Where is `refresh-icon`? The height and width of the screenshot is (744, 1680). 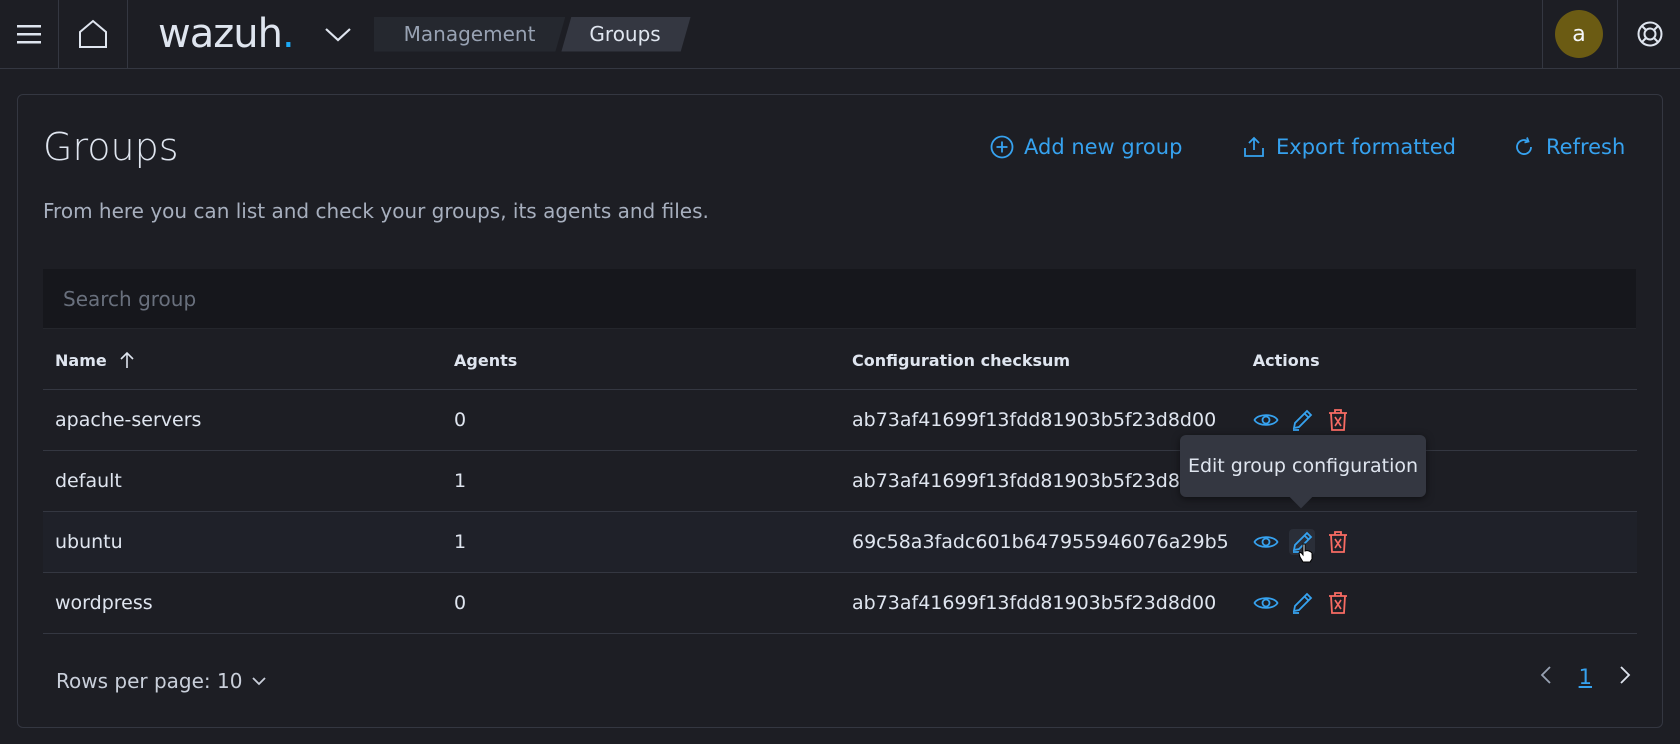
refresh-icon is located at coordinates (1524, 146).